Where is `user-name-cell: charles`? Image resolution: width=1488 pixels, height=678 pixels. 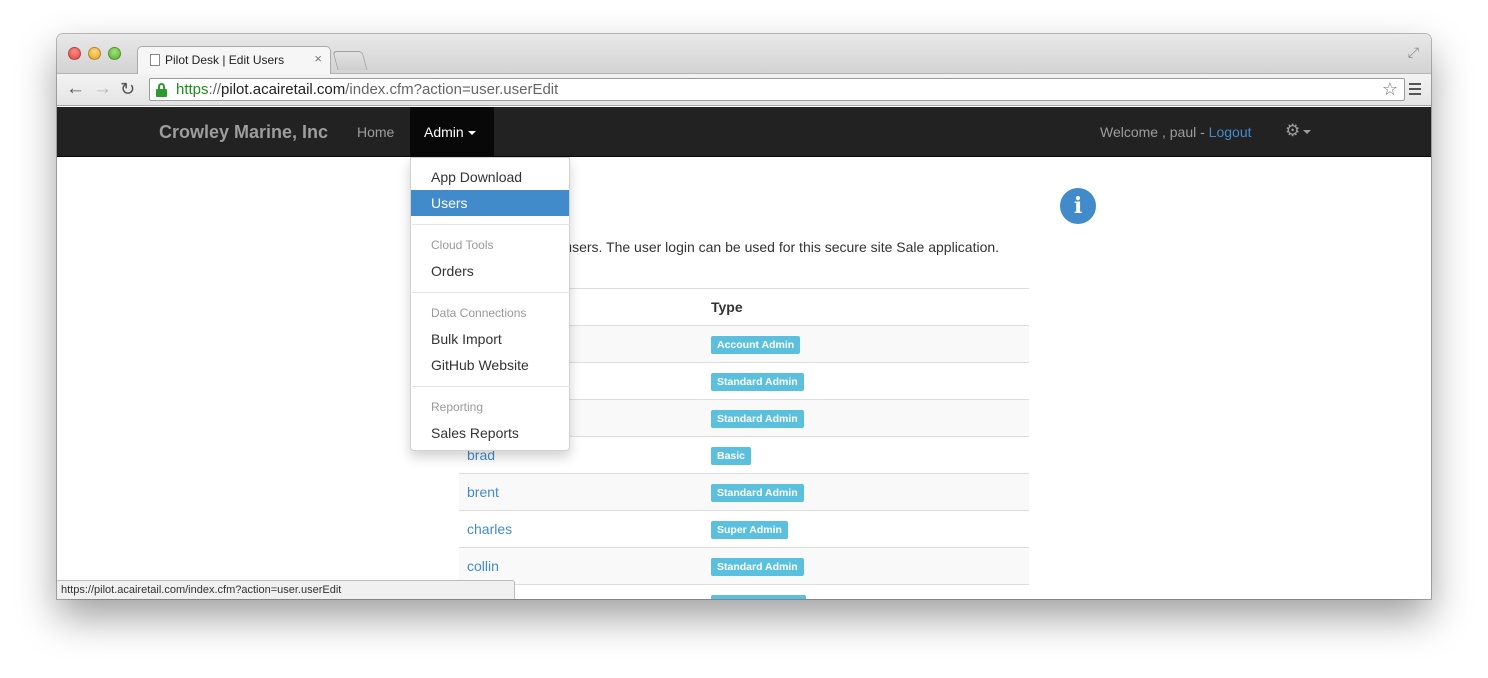
user-name-cell: charles is located at coordinates (581, 529).